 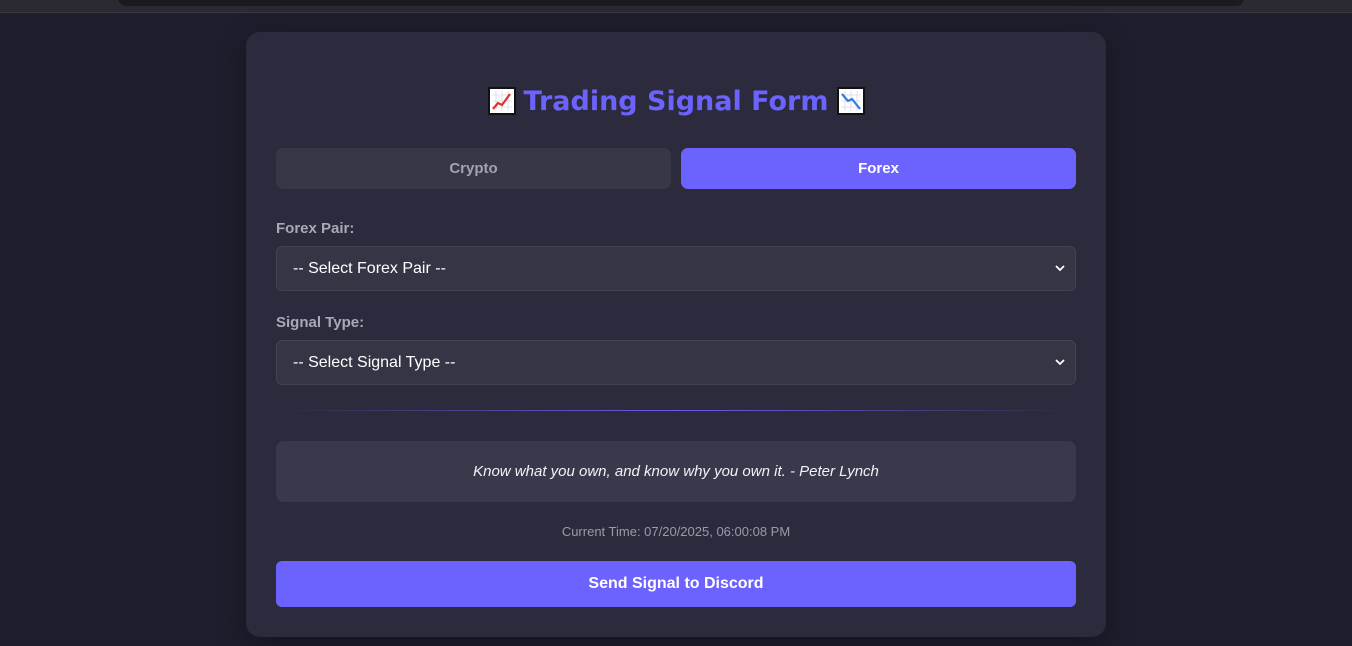 What do you see at coordinates (676, 410) in the screenshot?
I see `divider` at bounding box center [676, 410].